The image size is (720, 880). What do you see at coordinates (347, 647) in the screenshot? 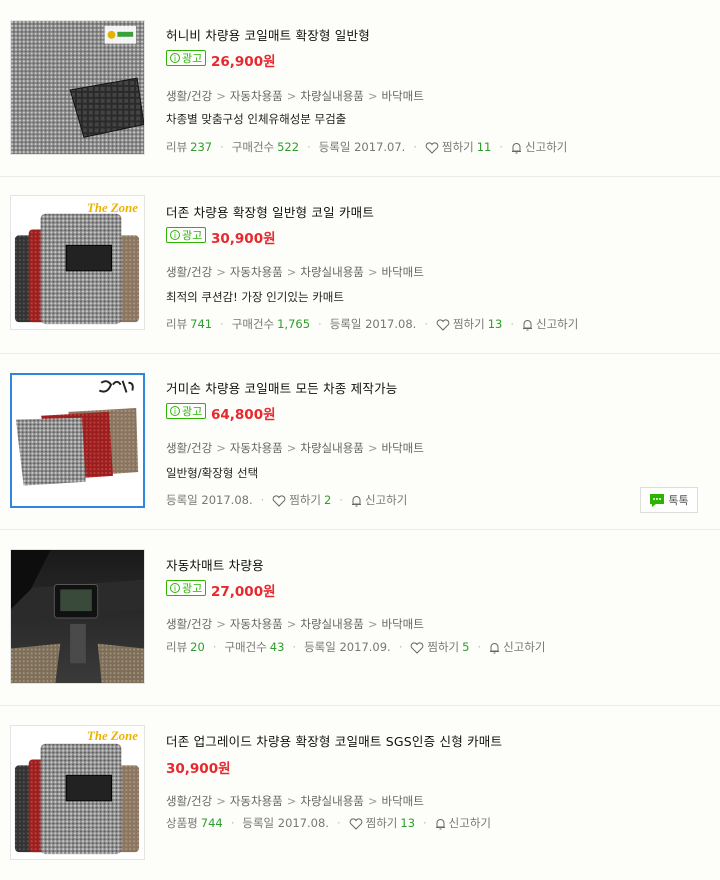
I see `register-date: 등록일 2017.09.` at bounding box center [347, 647].